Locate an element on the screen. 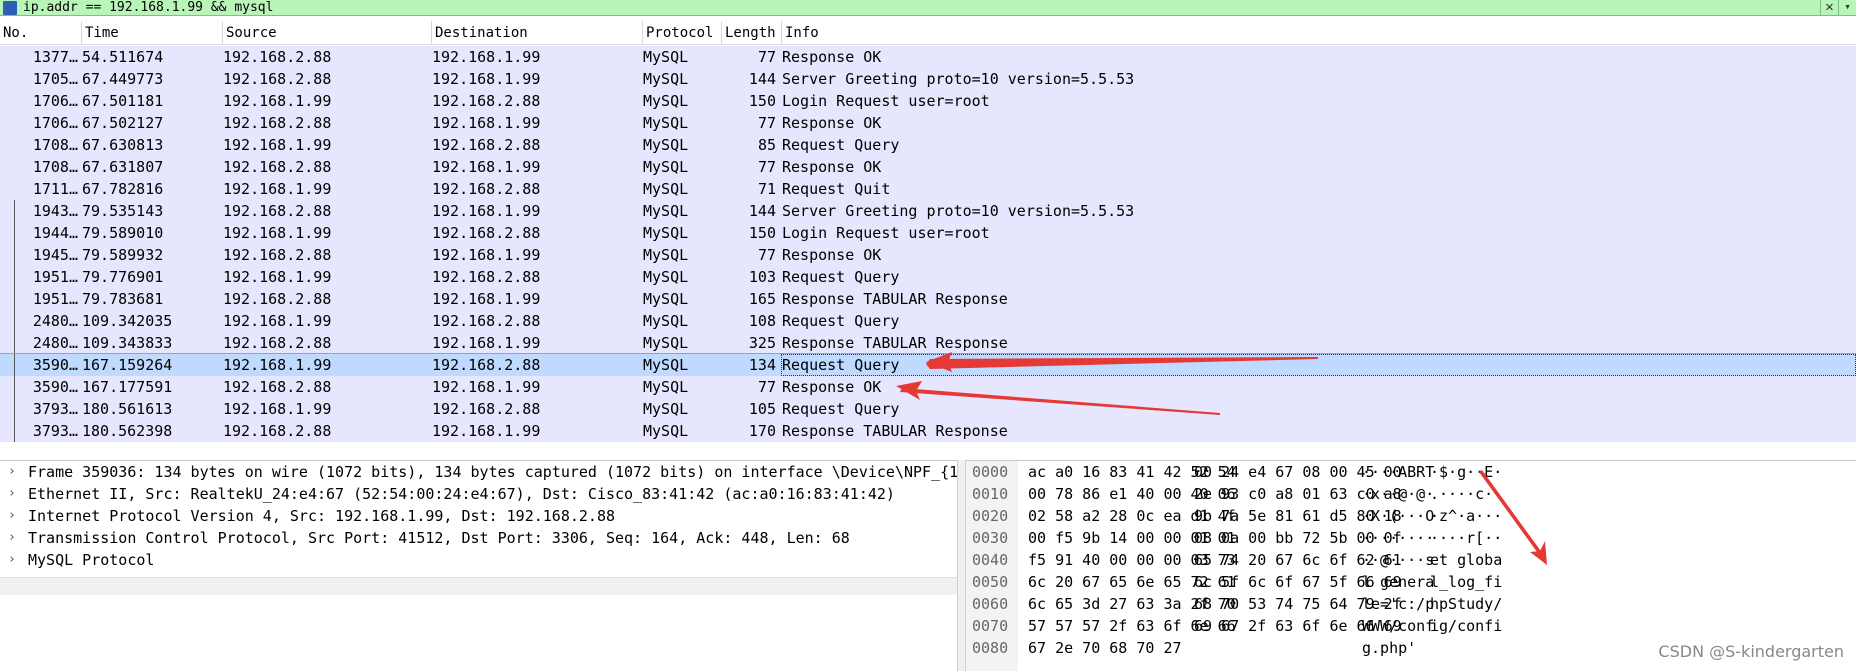 The height and width of the screenshot is (671, 1856). ascii-bytes-group: ·$·g··E· is located at coordinates (1466, 472).